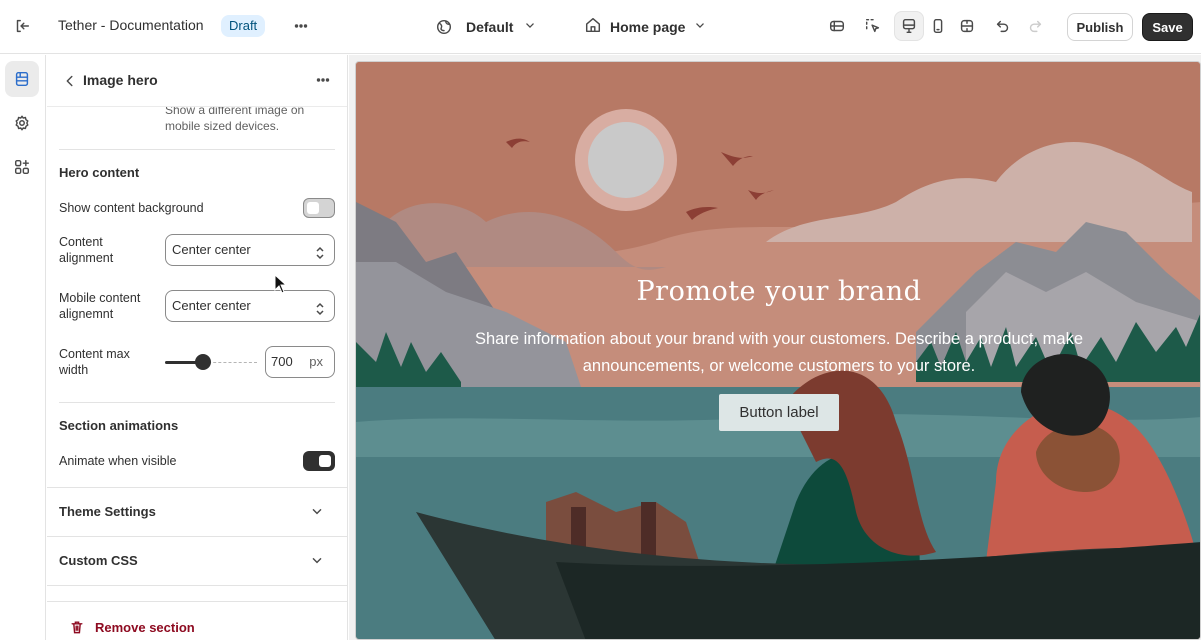 The height and width of the screenshot is (640, 1201). Describe the element at coordinates (300, 362) in the screenshot. I see `max-width-input: 700 px` at that location.